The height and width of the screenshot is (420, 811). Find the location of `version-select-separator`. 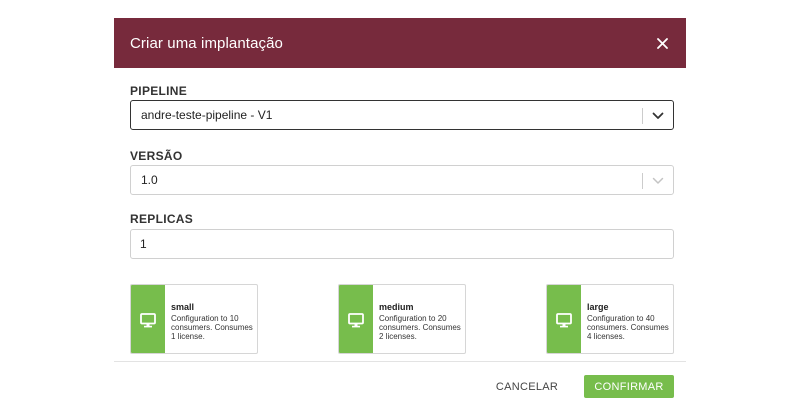

version-select-separator is located at coordinates (642, 181).